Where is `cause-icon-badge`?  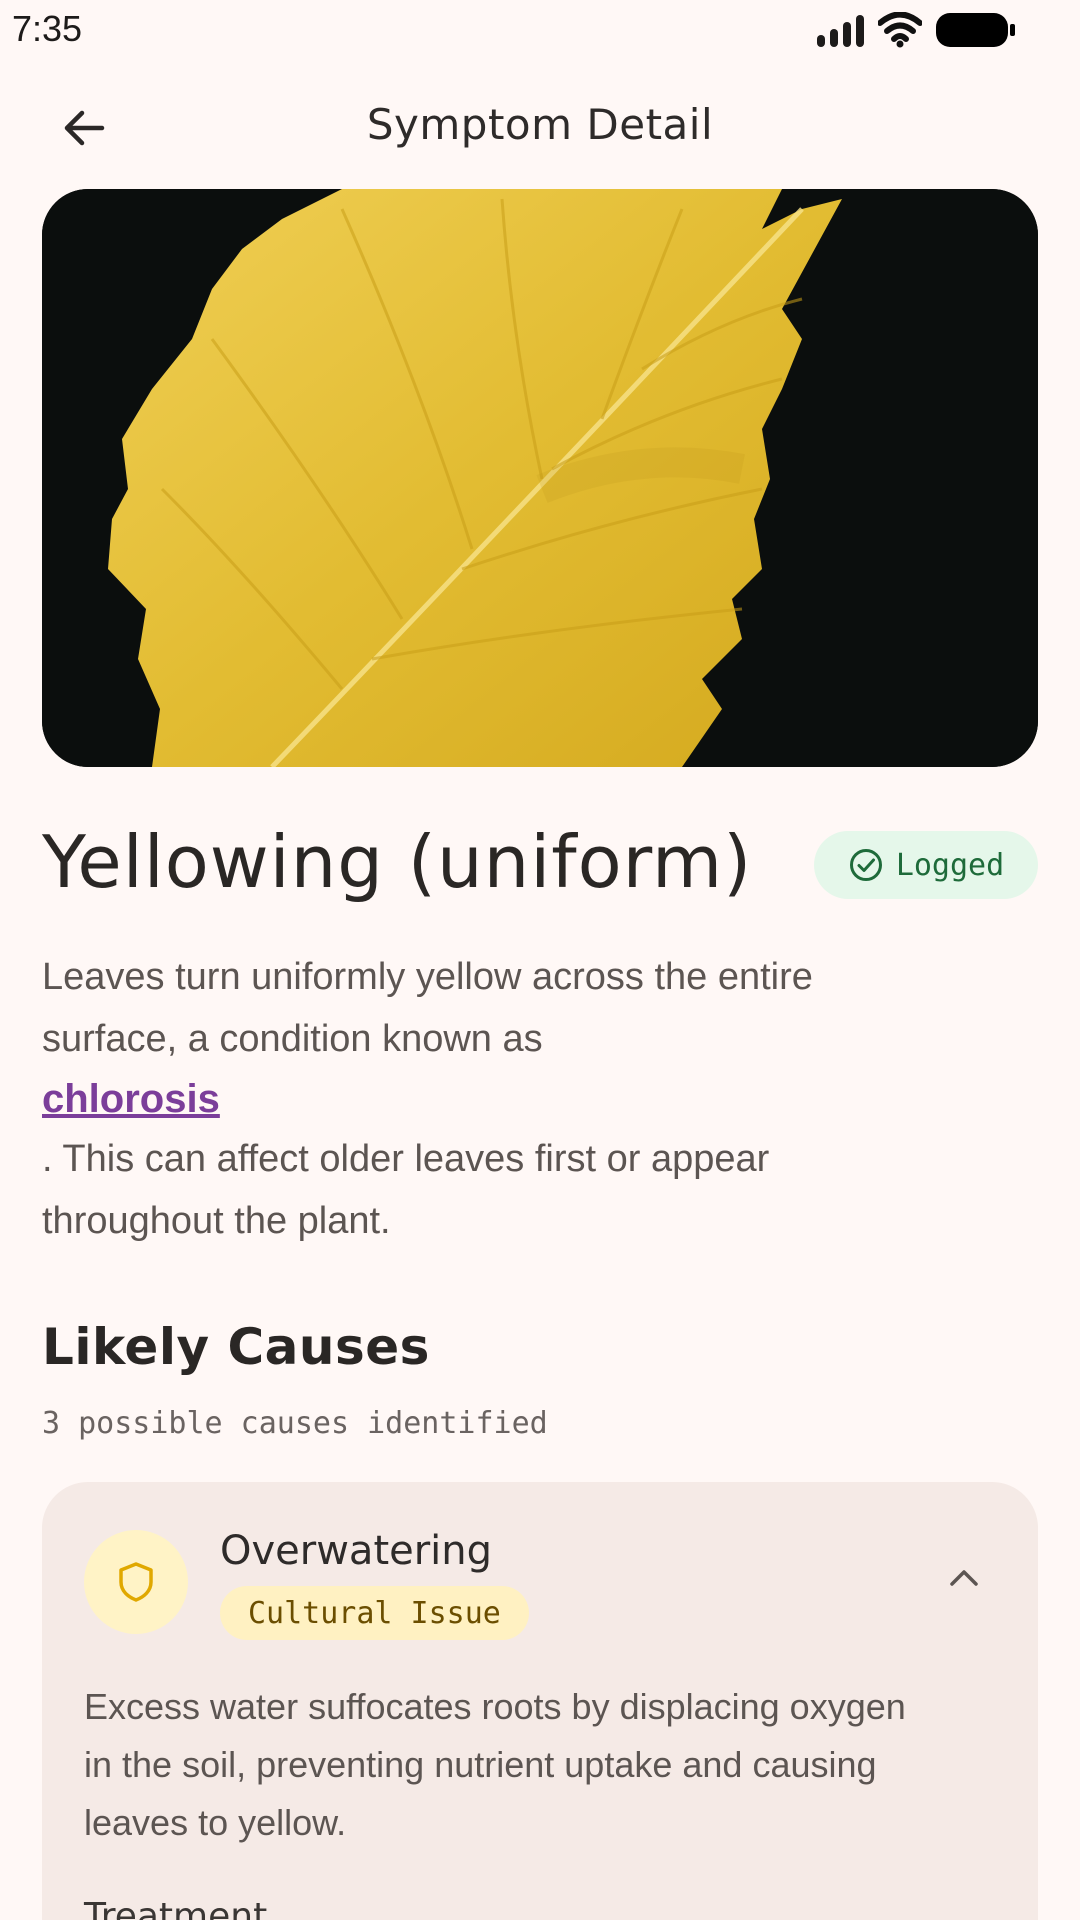
cause-icon-badge is located at coordinates (136, 1582).